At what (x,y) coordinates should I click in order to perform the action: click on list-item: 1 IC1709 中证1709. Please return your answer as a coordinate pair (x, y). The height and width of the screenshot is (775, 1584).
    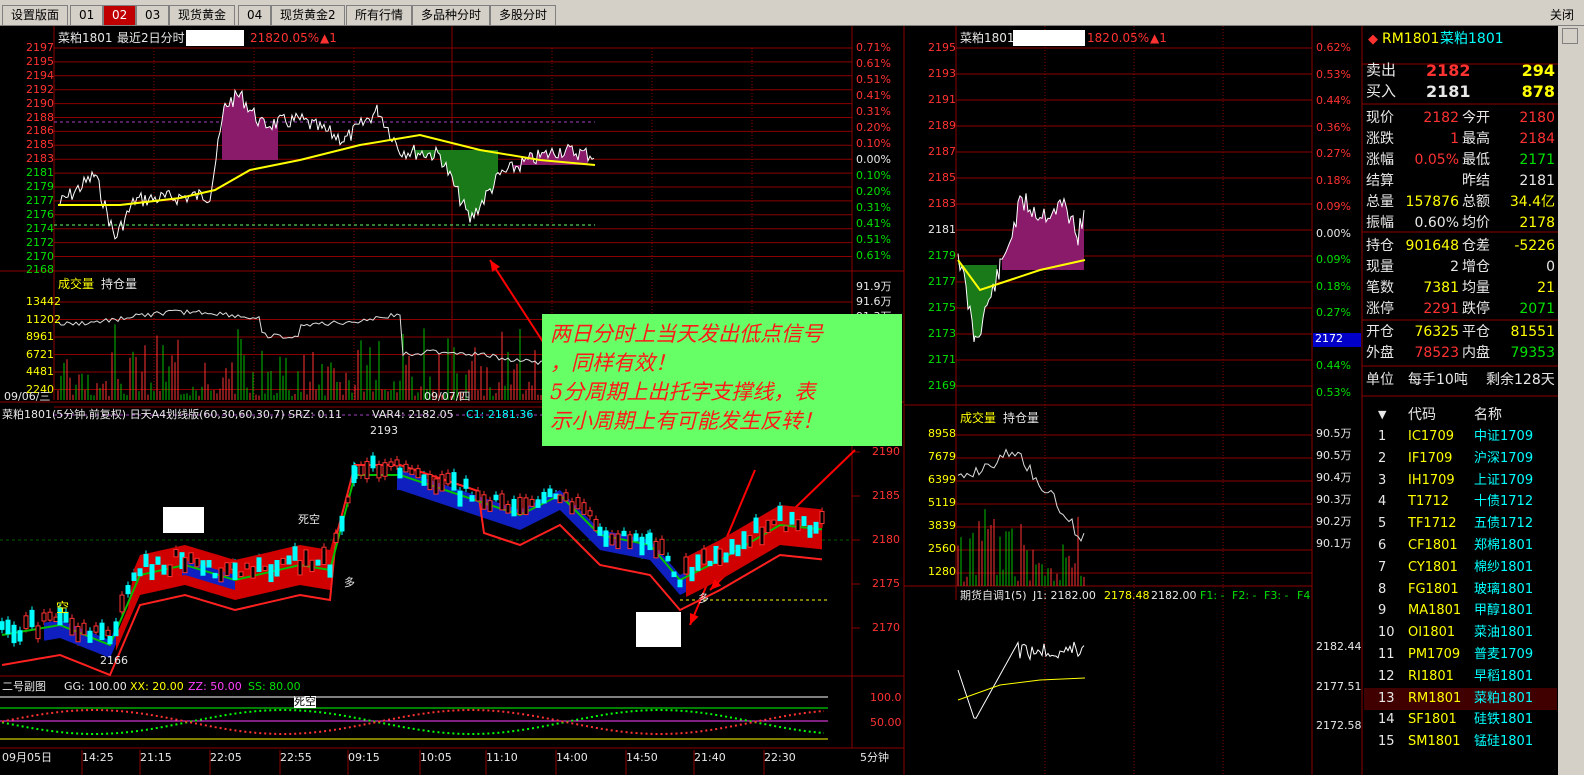
    Looking at the image, I should click on (1460, 437).